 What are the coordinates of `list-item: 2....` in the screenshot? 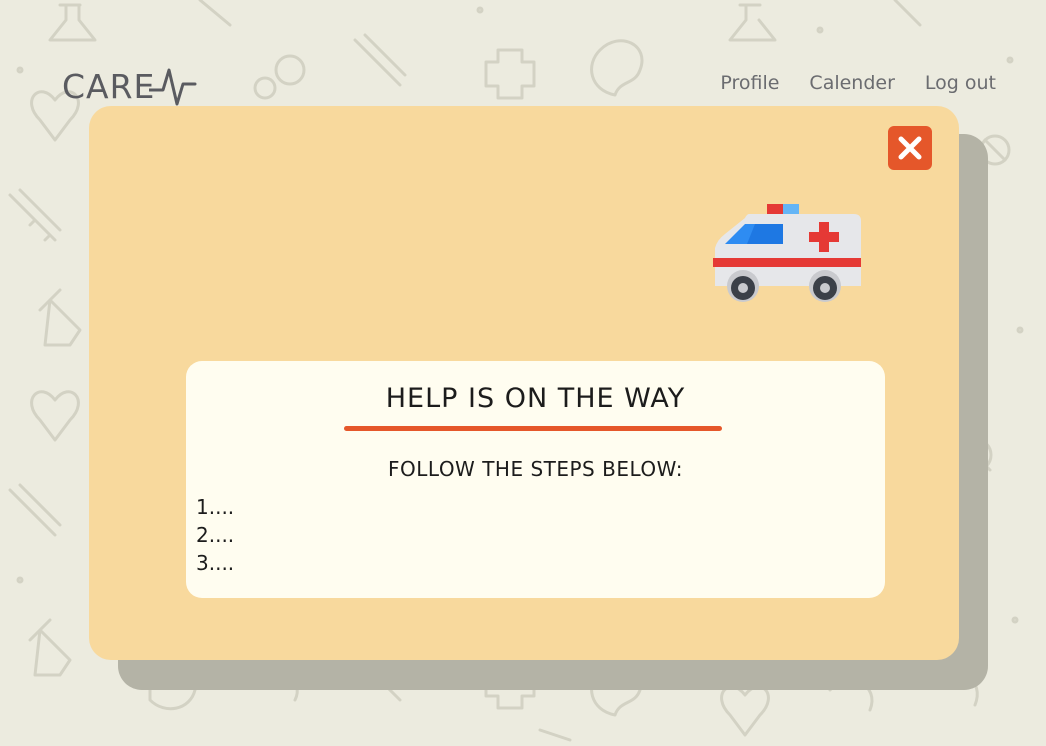 It's located at (215, 535).